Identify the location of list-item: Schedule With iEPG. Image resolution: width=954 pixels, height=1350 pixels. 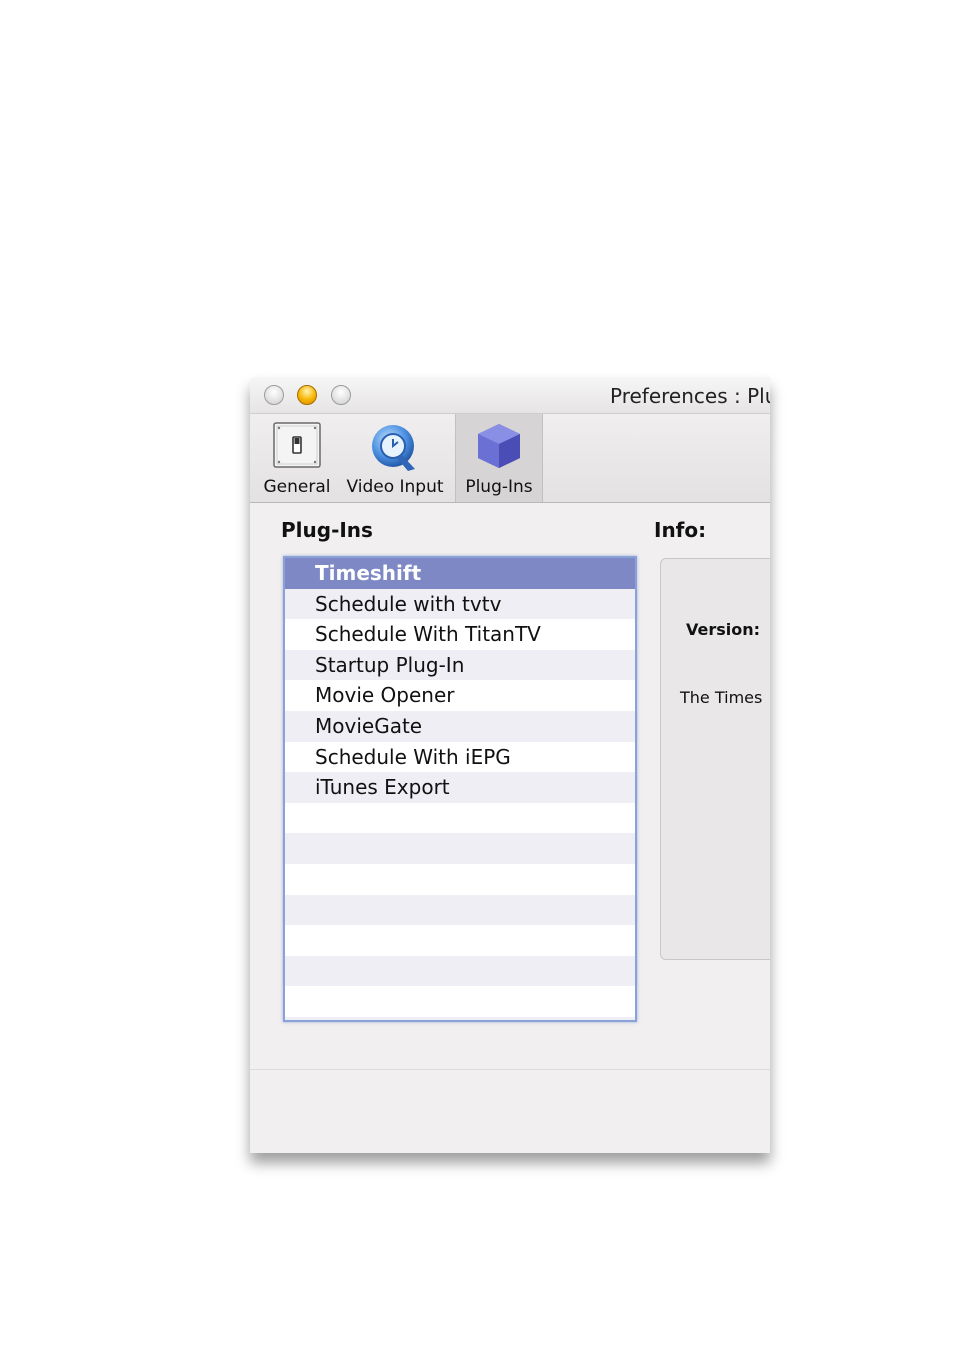
(460, 757).